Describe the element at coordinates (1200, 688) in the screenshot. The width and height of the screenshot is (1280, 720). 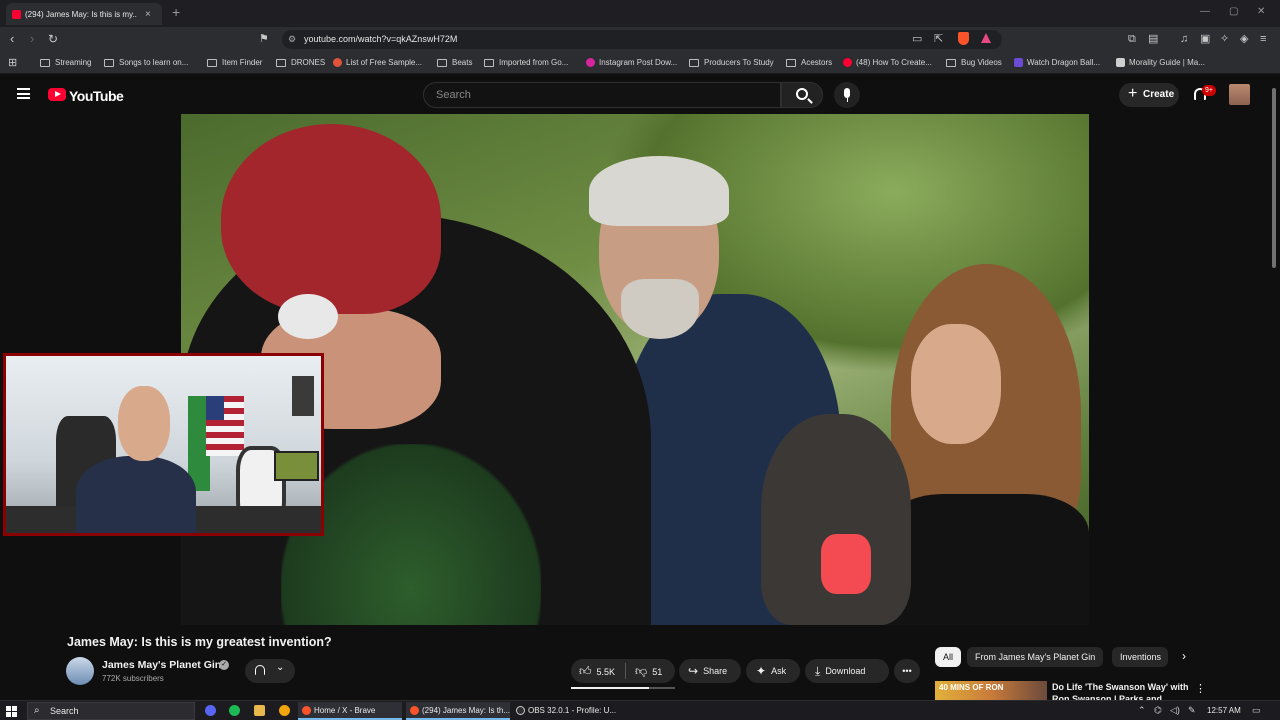
I see `recommendation-menu-icon: ⋮` at that location.